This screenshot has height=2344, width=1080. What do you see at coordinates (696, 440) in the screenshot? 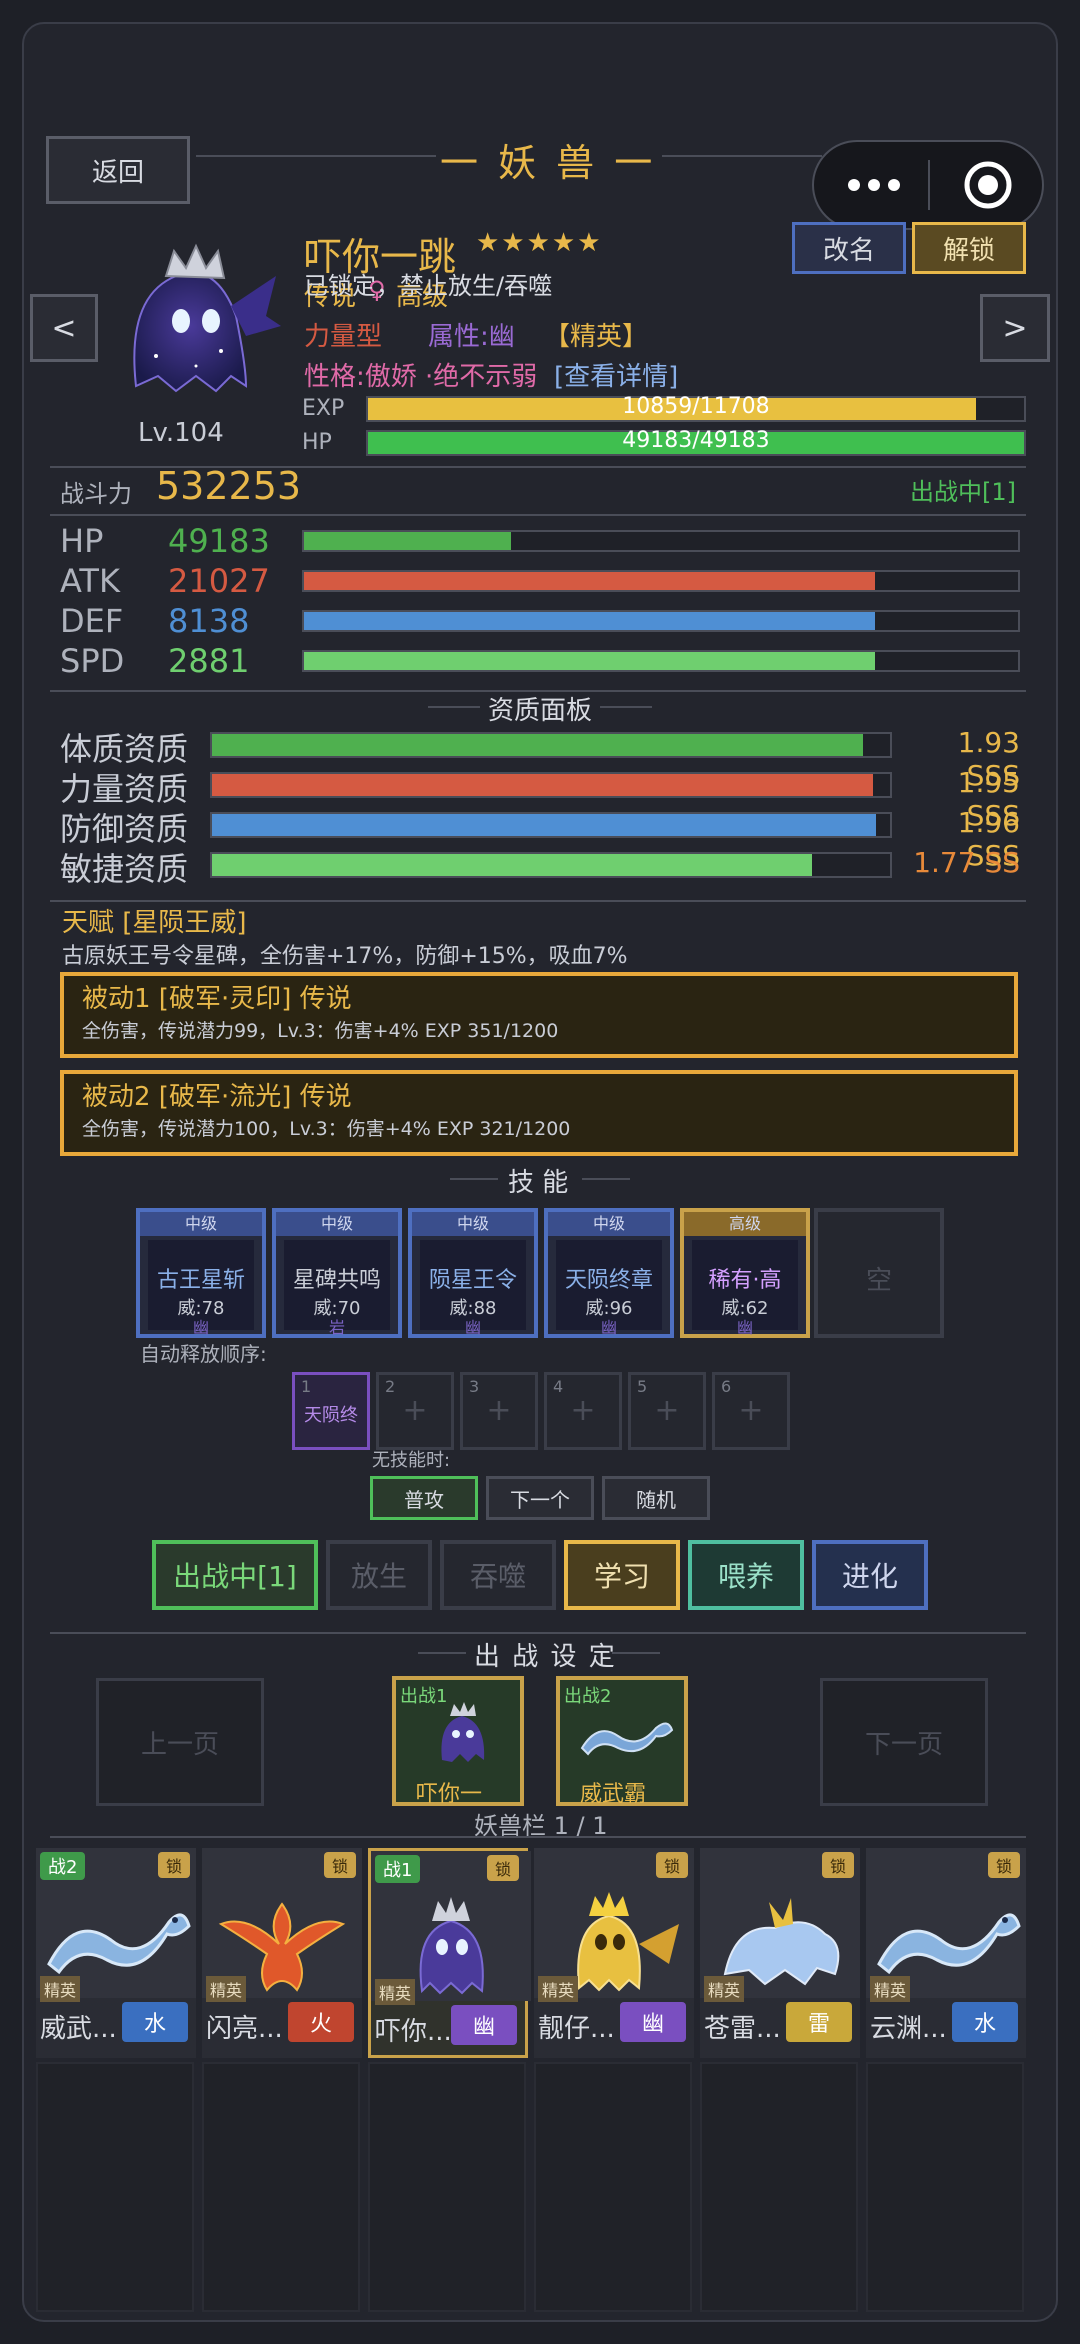
I see `hp-text: 49183/49183` at bounding box center [696, 440].